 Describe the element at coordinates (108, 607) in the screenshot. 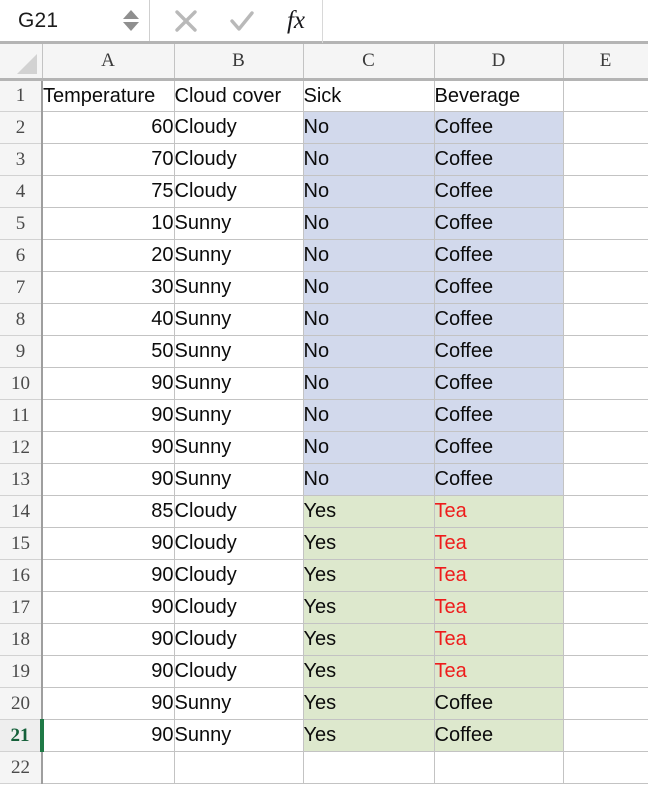

I see `cell-a17: 90` at that location.